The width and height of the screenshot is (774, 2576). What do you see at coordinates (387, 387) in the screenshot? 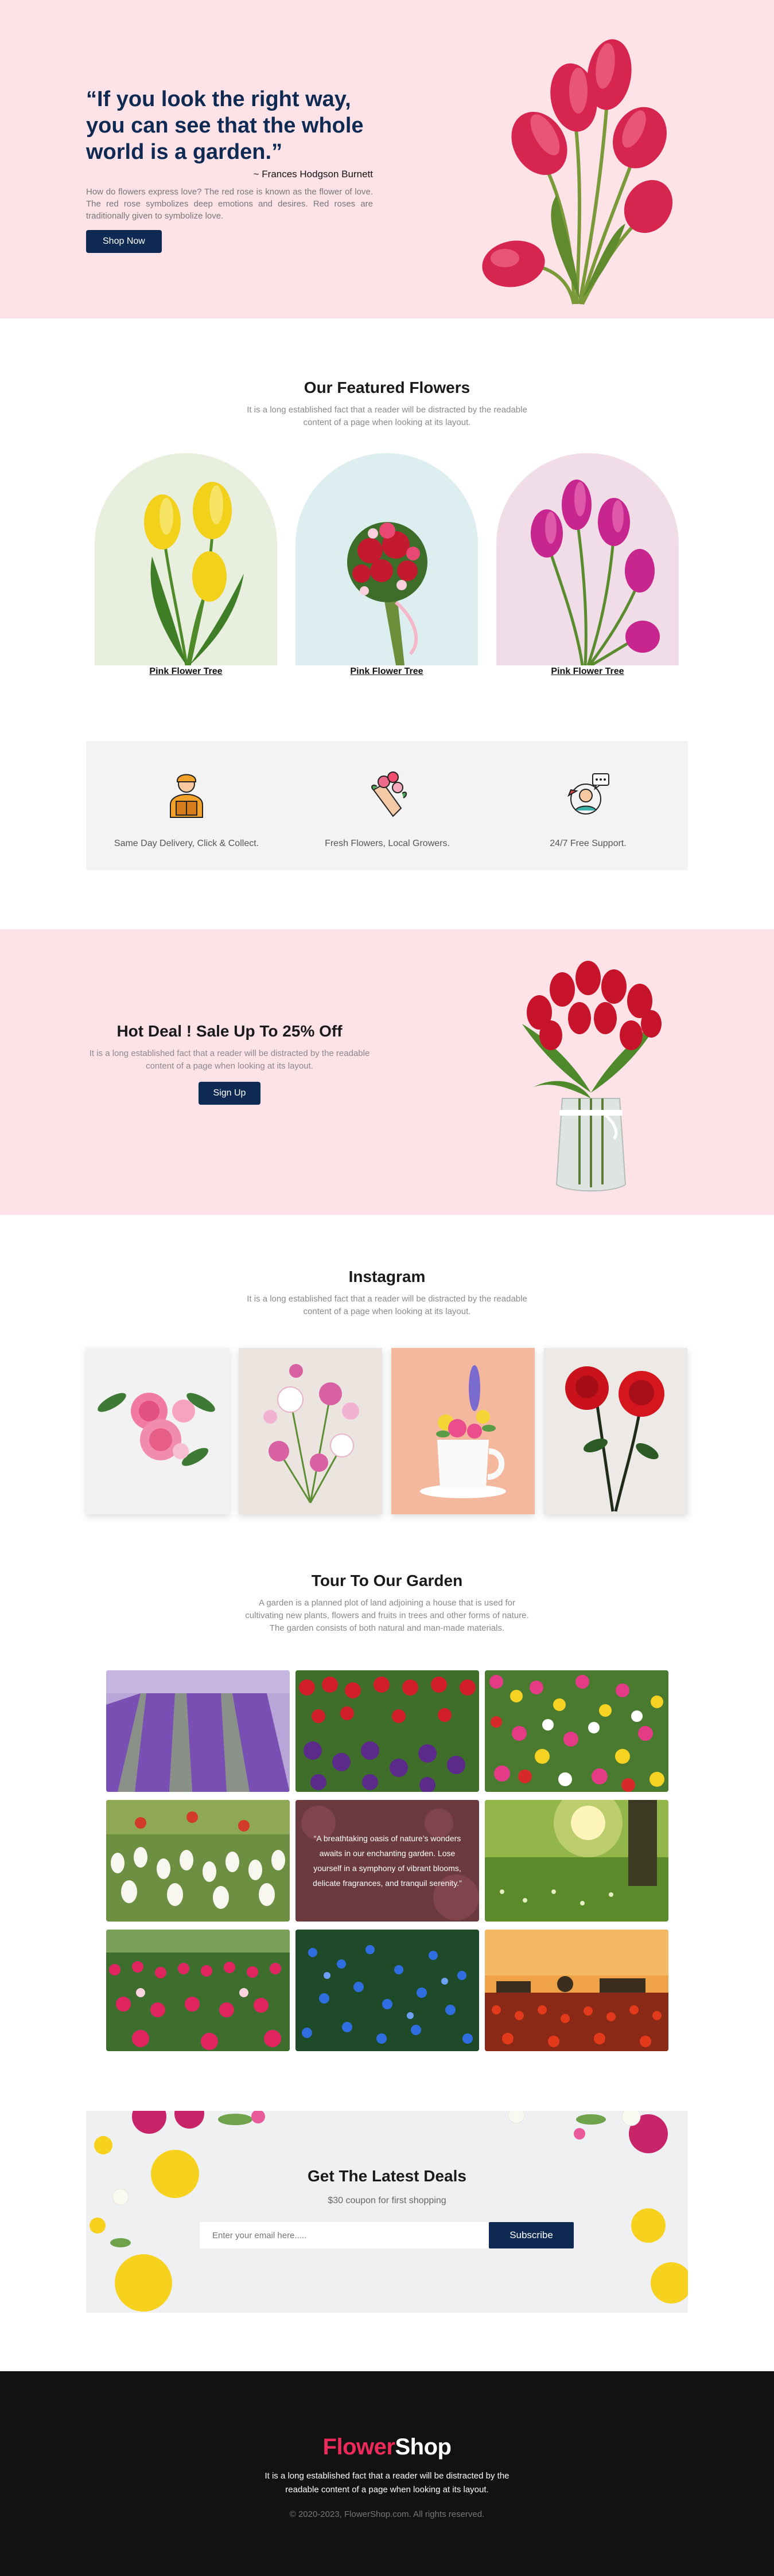
I see `featured-title: Our Featured Flowers` at bounding box center [387, 387].